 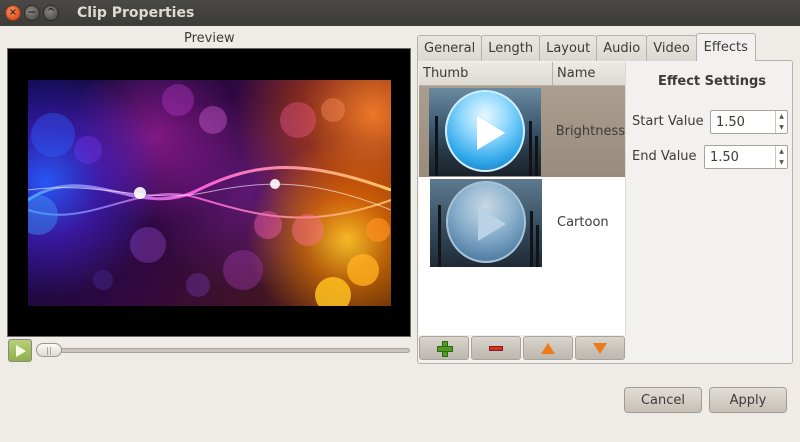 I want to click on minus-icon, so click(x=496, y=348).